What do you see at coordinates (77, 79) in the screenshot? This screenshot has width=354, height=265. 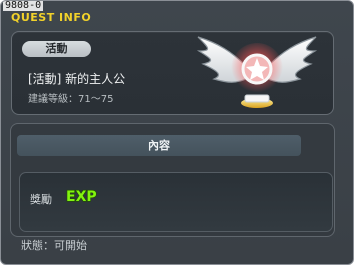 I see `quest-name: [活動] 新的主人公` at bounding box center [77, 79].